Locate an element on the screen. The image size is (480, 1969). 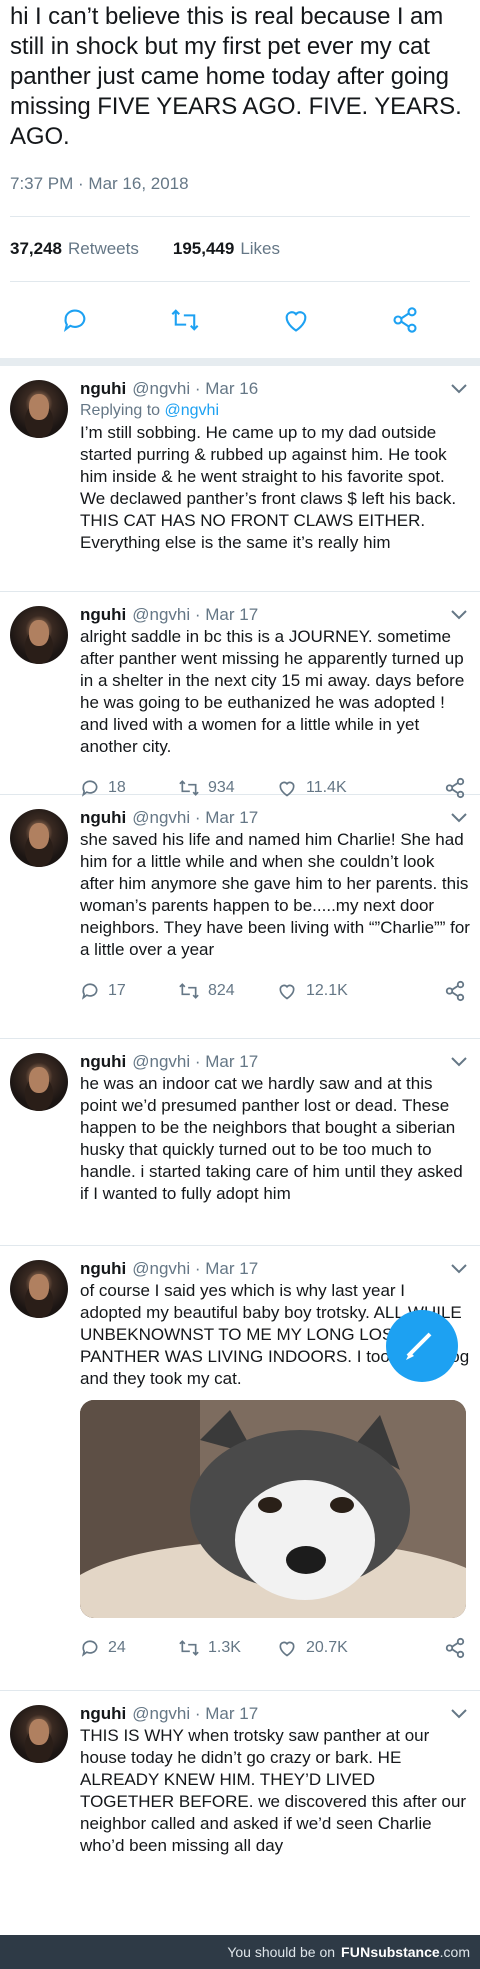
retweet-action: 824 is located at coordinates (227, 991).